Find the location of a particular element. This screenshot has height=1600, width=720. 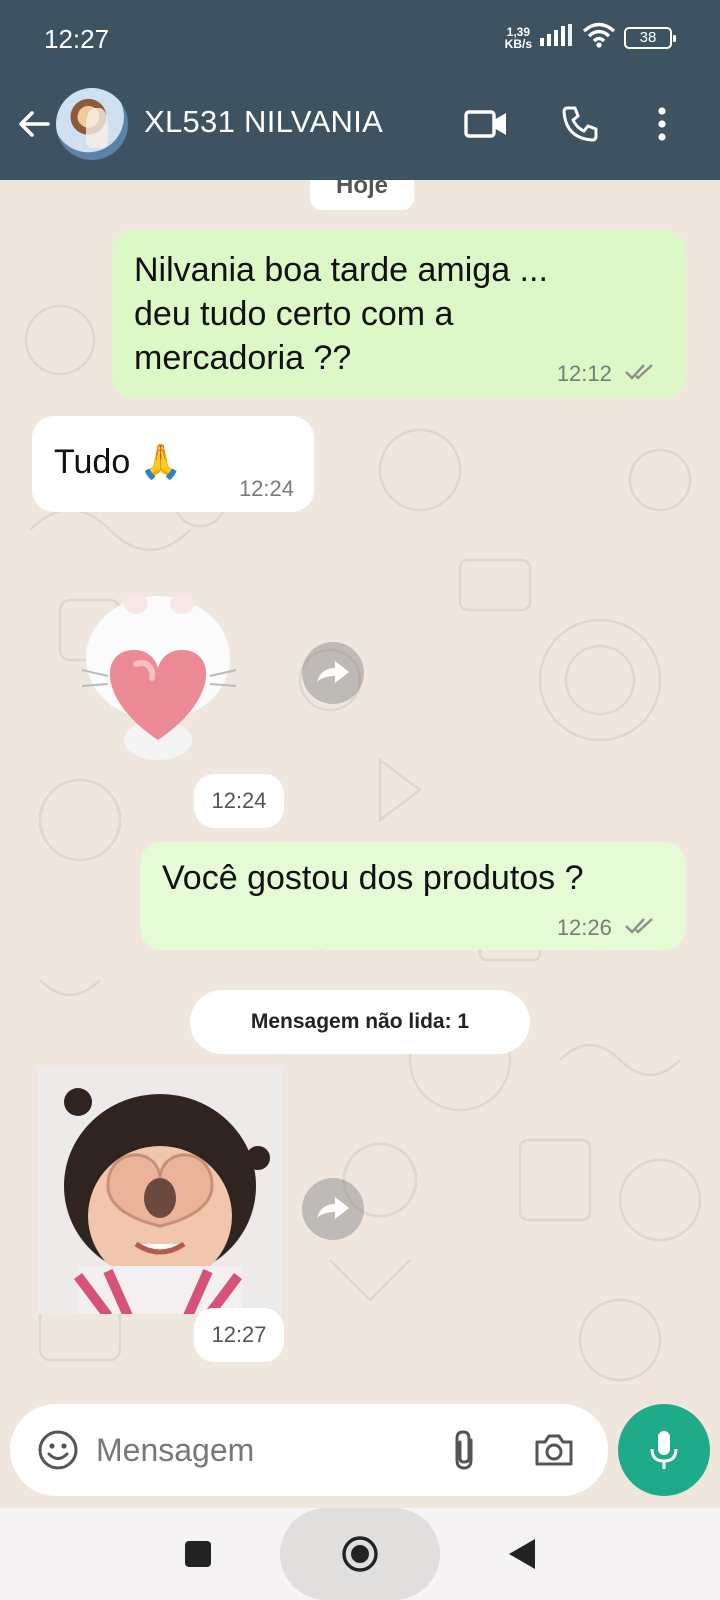

message-input is located at coordinates (266, 1450).